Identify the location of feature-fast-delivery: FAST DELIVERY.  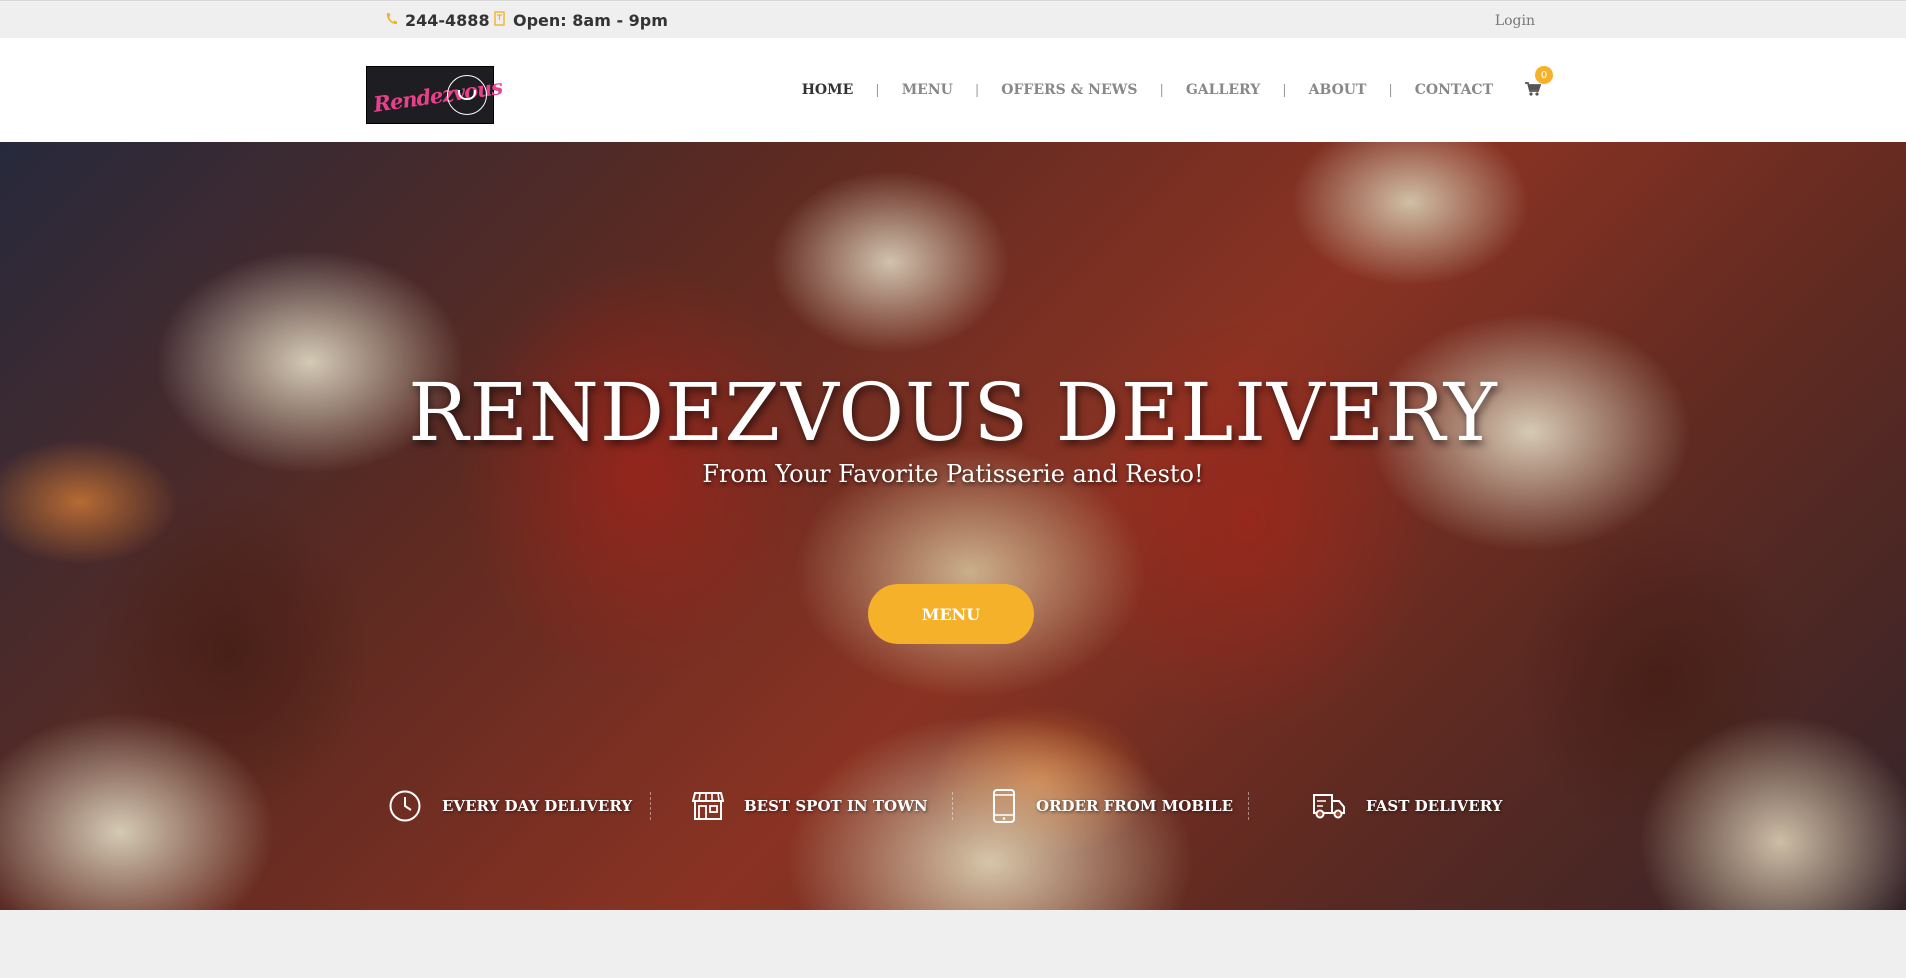
(1407, 806).